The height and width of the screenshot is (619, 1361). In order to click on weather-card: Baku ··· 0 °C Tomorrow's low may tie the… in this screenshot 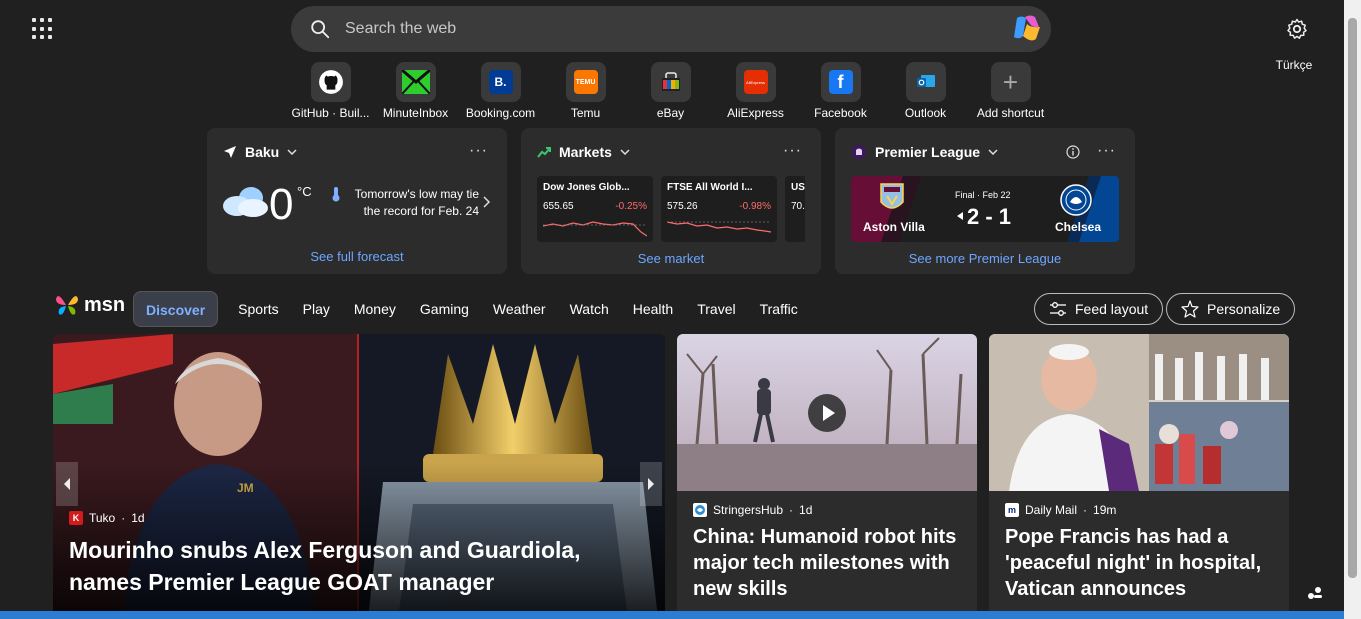, I will do `click(357, 201)`.